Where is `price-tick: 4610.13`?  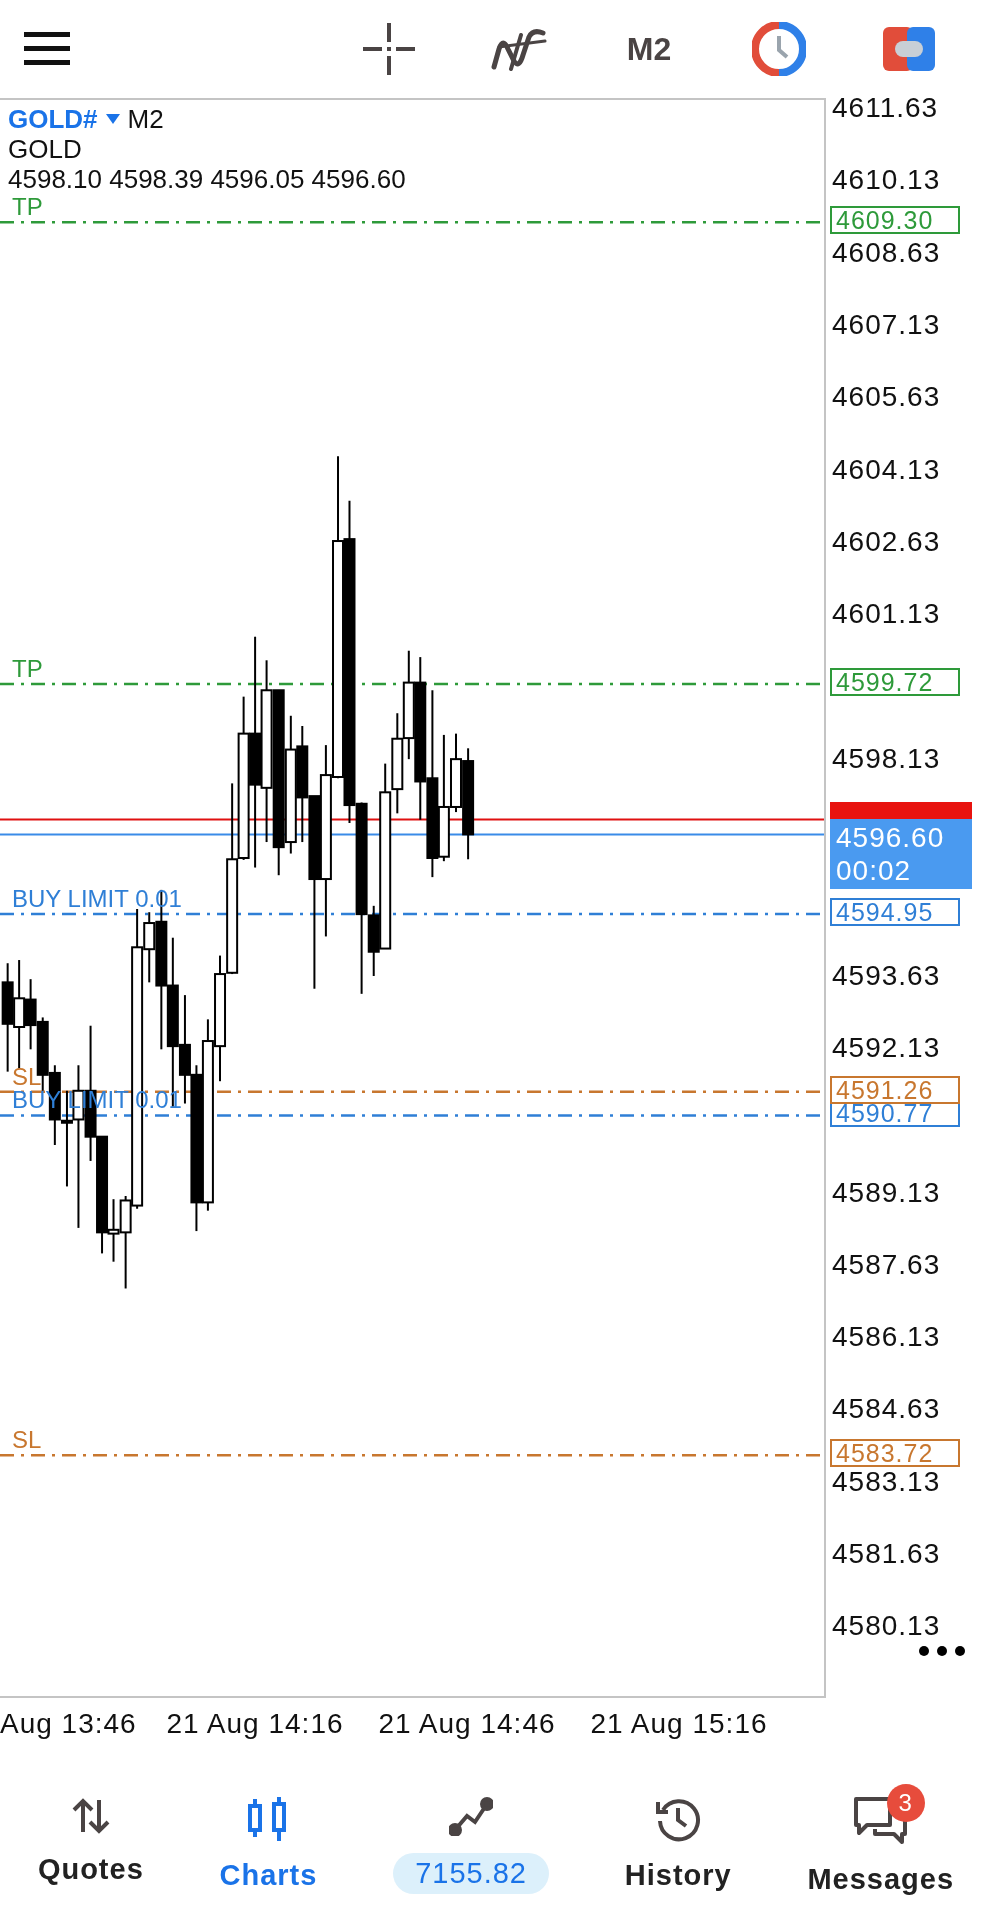
price-tick: 4610.13 is located at coordinates (886, 180).